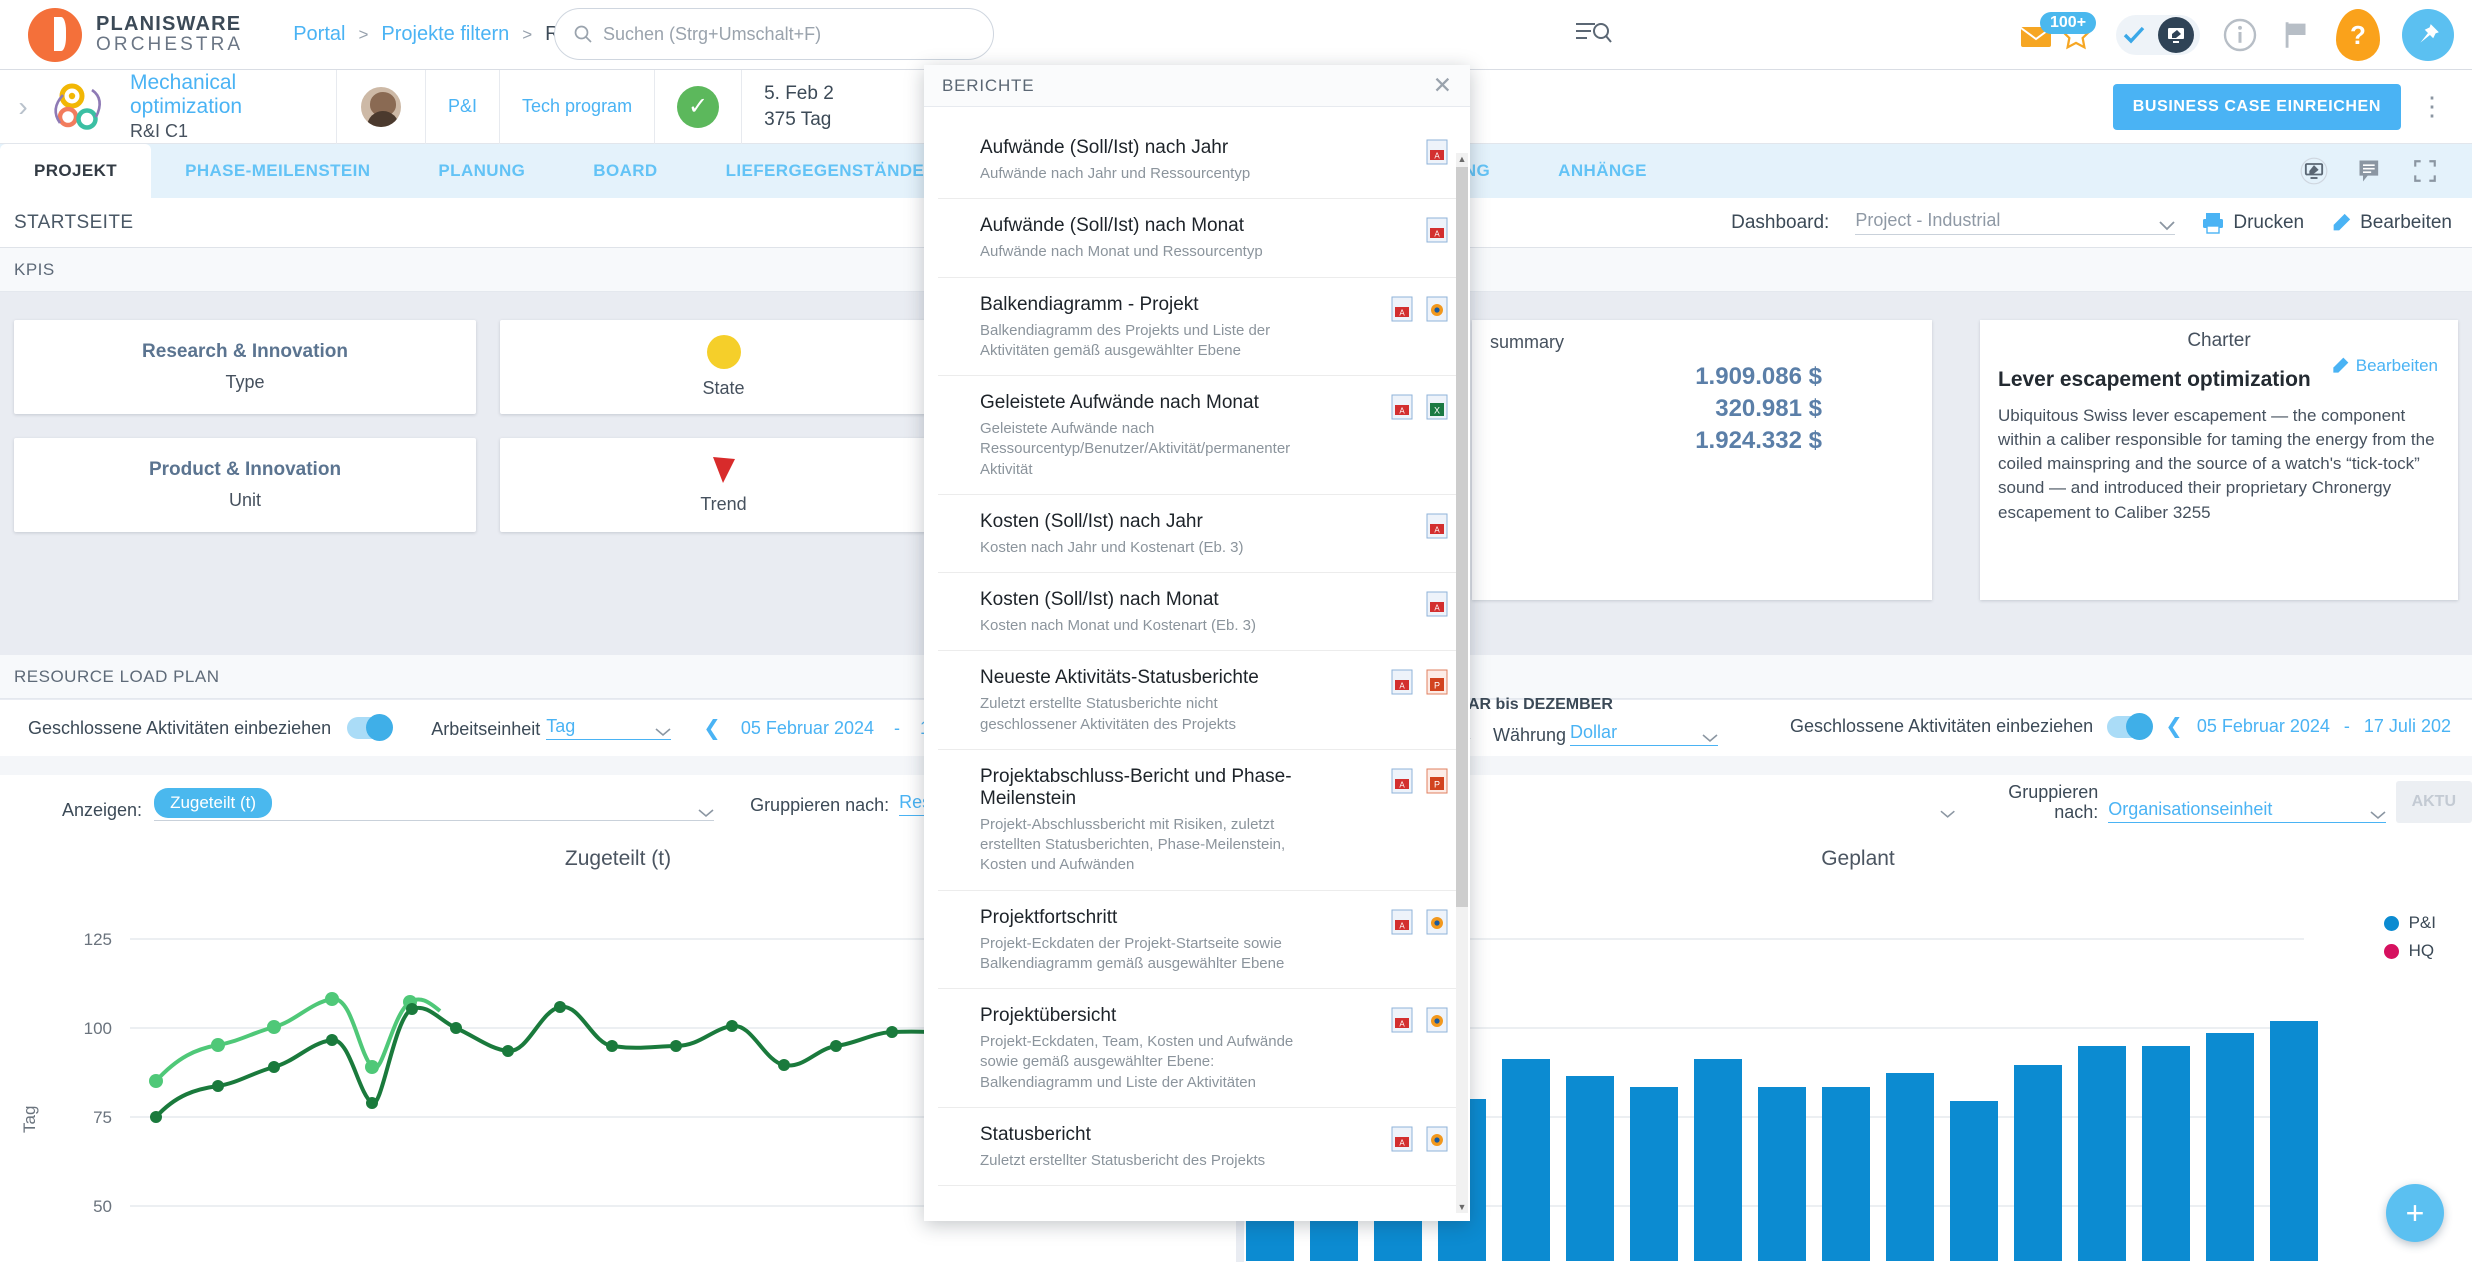  Describe the element at coordinates (2384, 366) in the screenshot. I see `charter-edit-button: Bearbeiten` at that location.